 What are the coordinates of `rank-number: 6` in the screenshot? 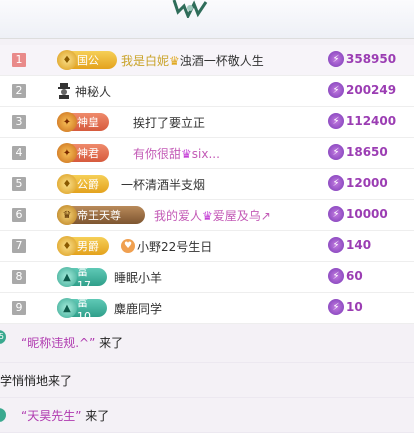 It's located at (19, 215).